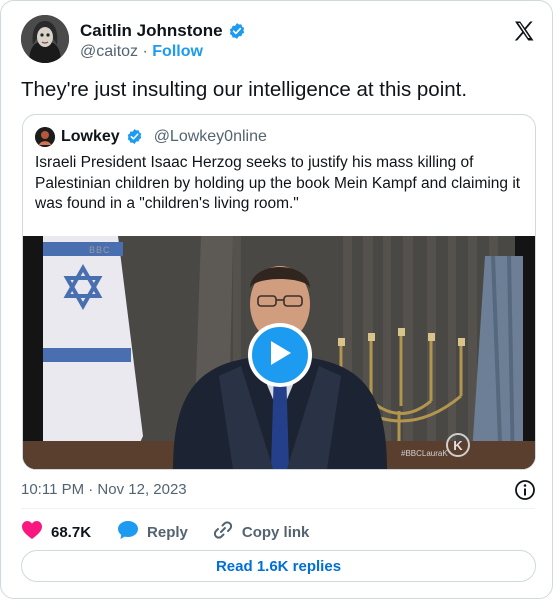  I want to click on info-icon, so click(525, 490).